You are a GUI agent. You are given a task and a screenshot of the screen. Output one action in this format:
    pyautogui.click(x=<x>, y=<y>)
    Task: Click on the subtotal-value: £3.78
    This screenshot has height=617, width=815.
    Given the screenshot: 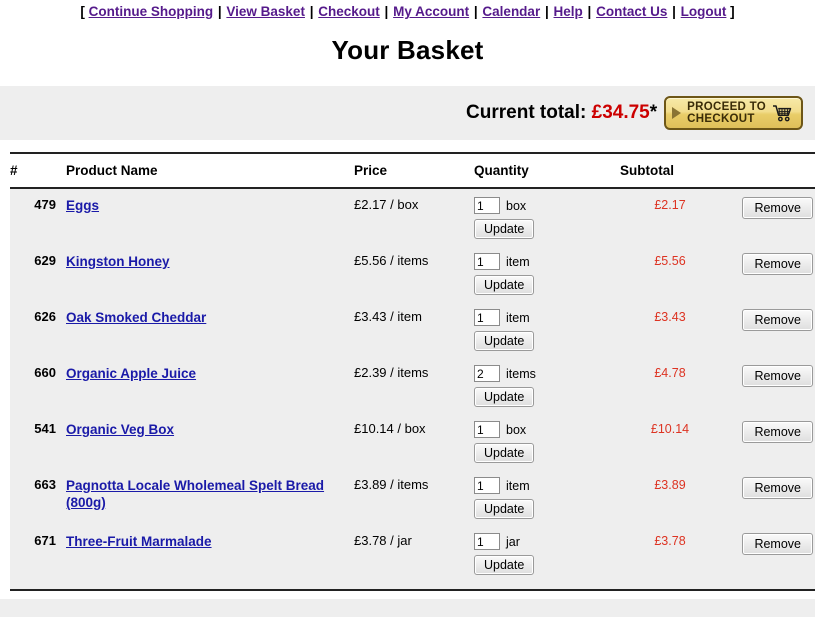 What is the action you would take?
    pyautogui.click(x=670, y=541)
    